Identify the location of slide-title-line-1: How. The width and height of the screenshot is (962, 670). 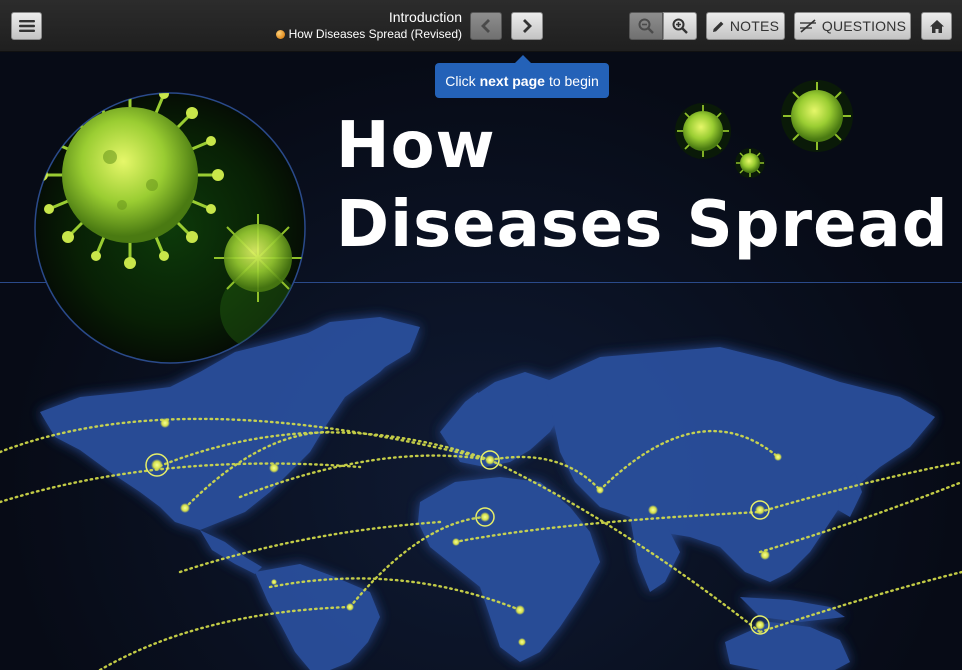
(416, 146).